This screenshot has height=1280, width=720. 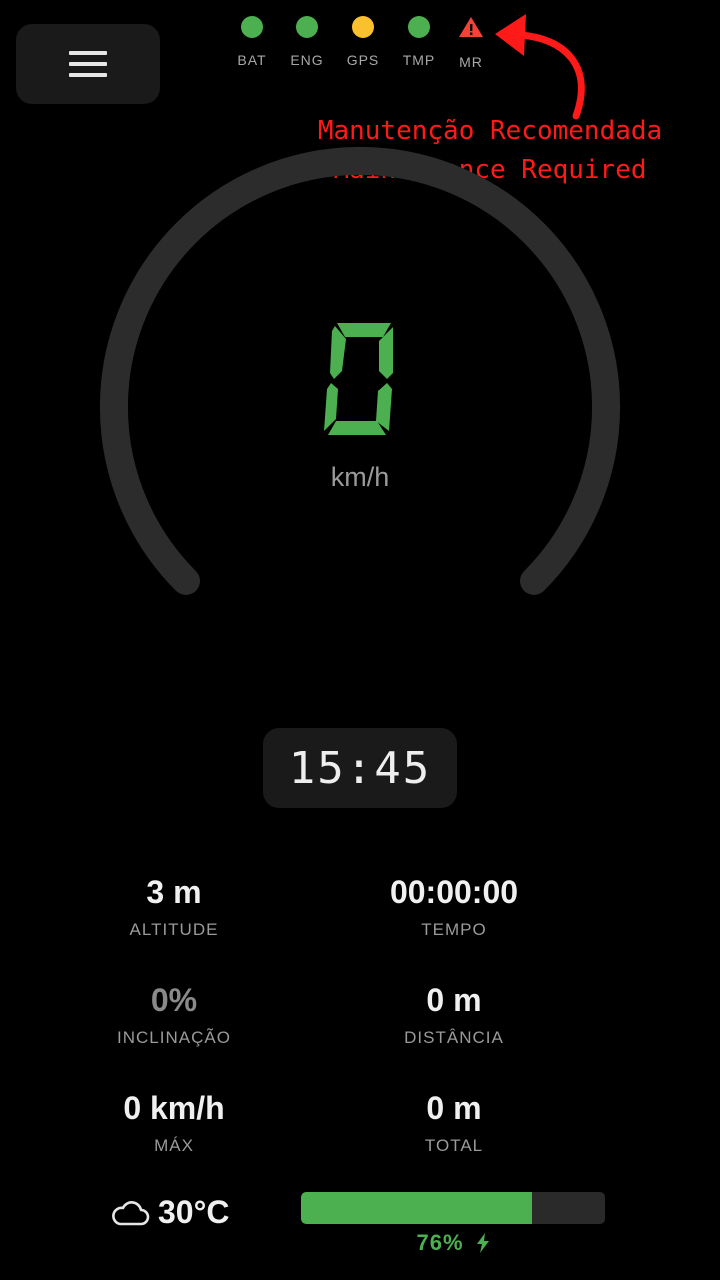 What do you see at coordinates (174, 1000) in the screenshot?
I see `stat-inclinacao-value: 0%` at bounding box center [174, 1000].